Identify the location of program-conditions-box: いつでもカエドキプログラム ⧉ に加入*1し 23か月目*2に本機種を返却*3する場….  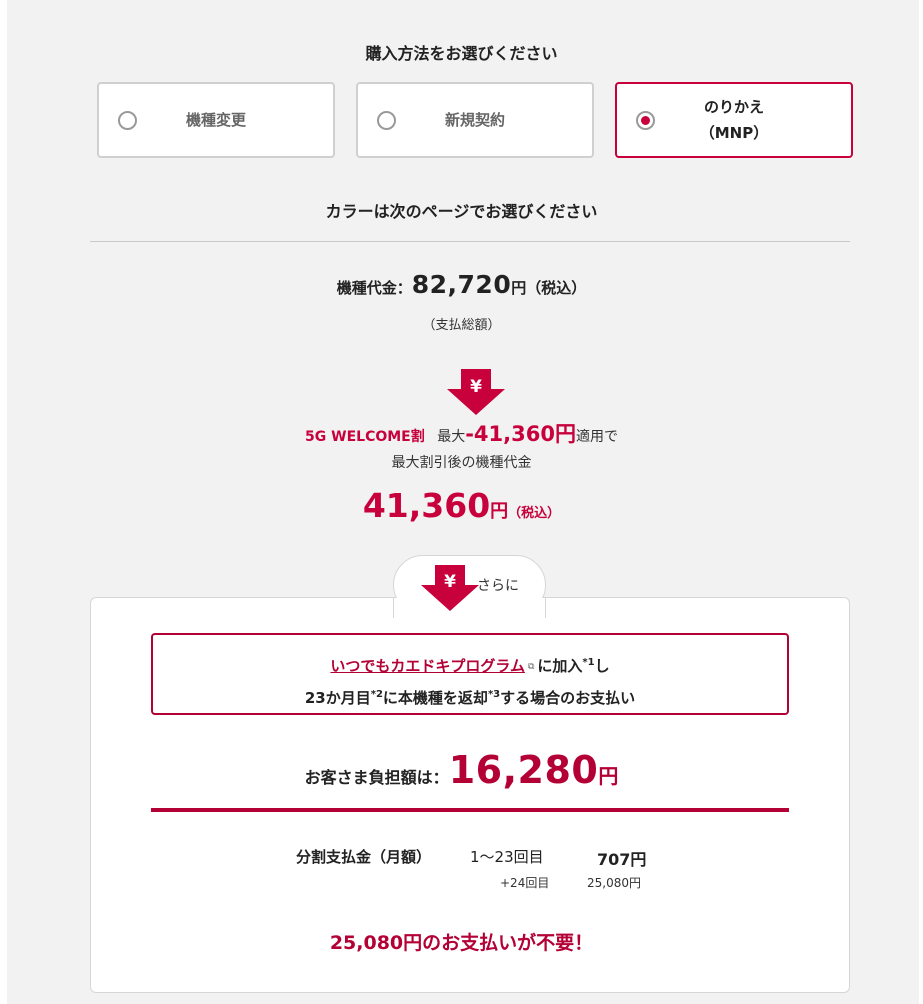
(470, 674).